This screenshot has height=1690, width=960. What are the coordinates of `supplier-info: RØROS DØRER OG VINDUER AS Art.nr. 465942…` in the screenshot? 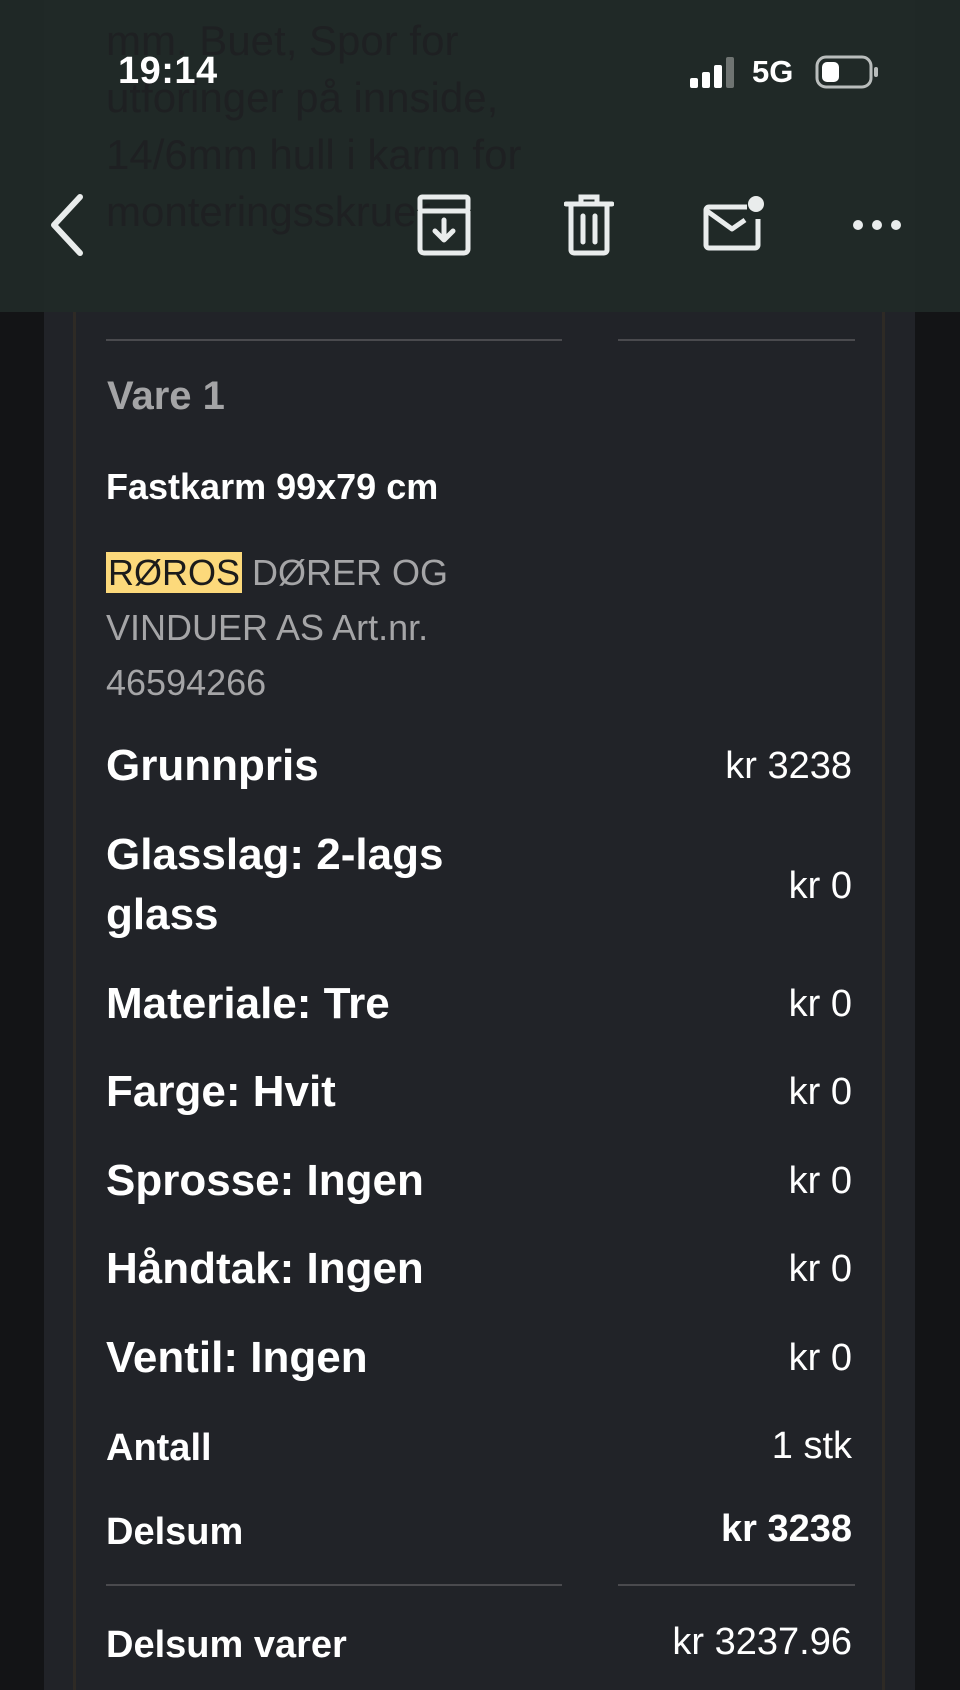 It's located at (321, 627).